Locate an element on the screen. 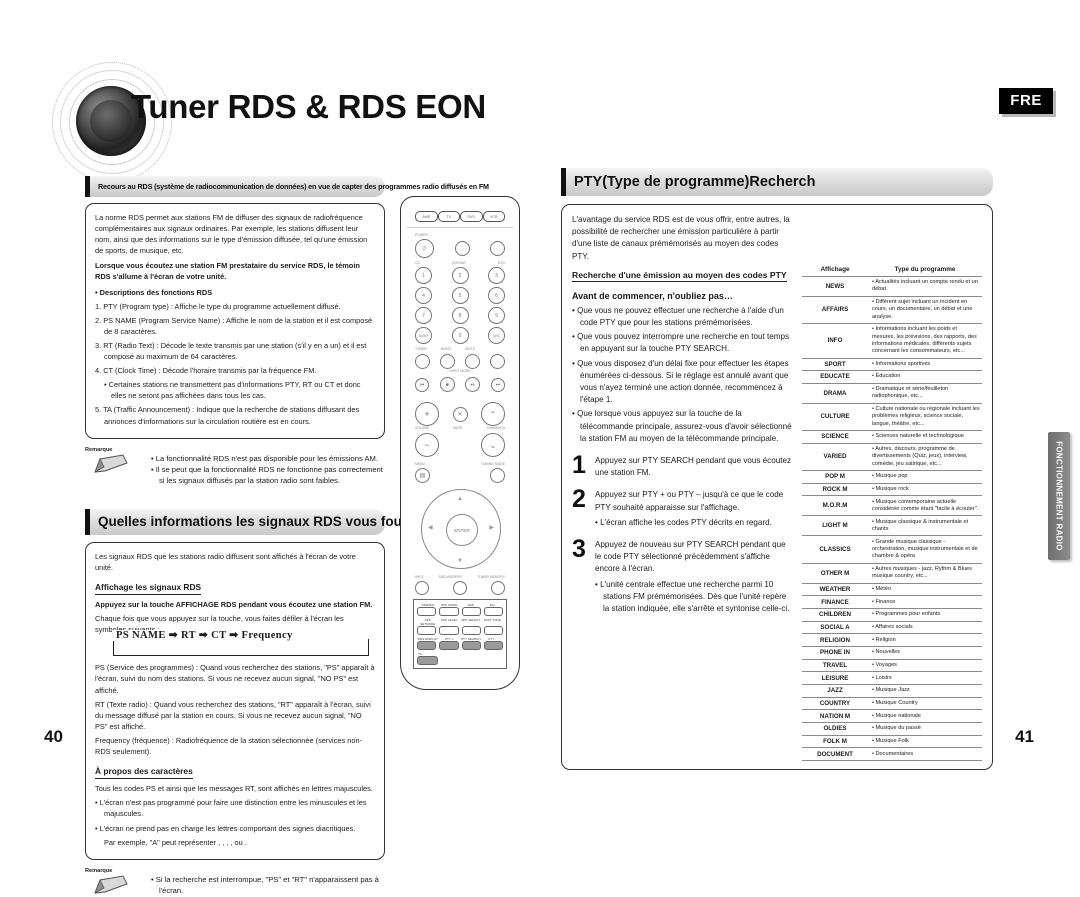  pty-description: • Météo is located at coordinates (925, 590).